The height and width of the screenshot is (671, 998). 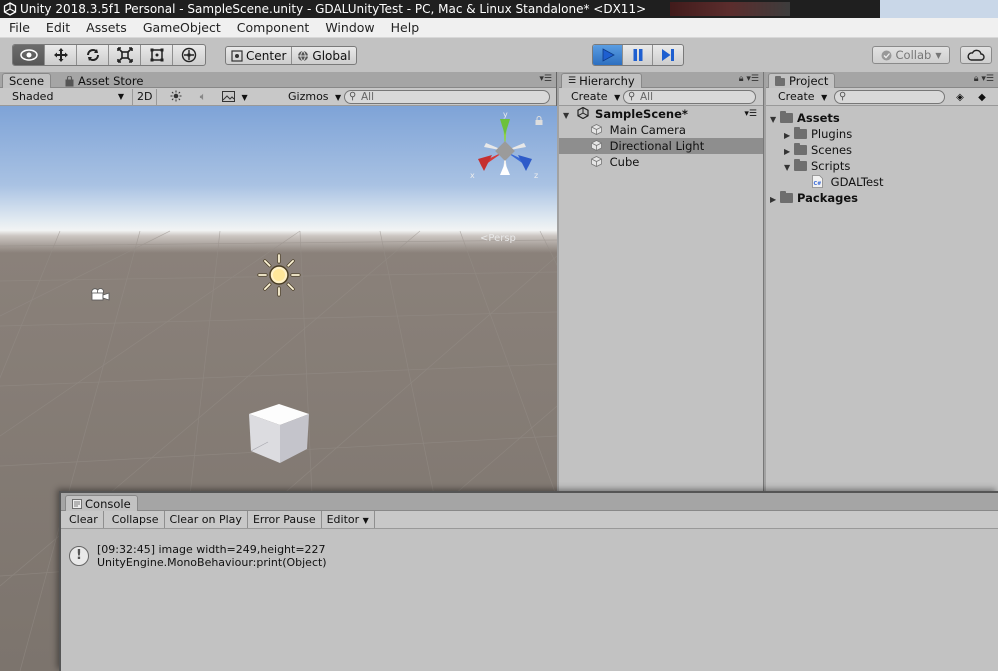 I want to click on project-tree-item-scripts: ▼ Scripts, so click(x=882, y=166).